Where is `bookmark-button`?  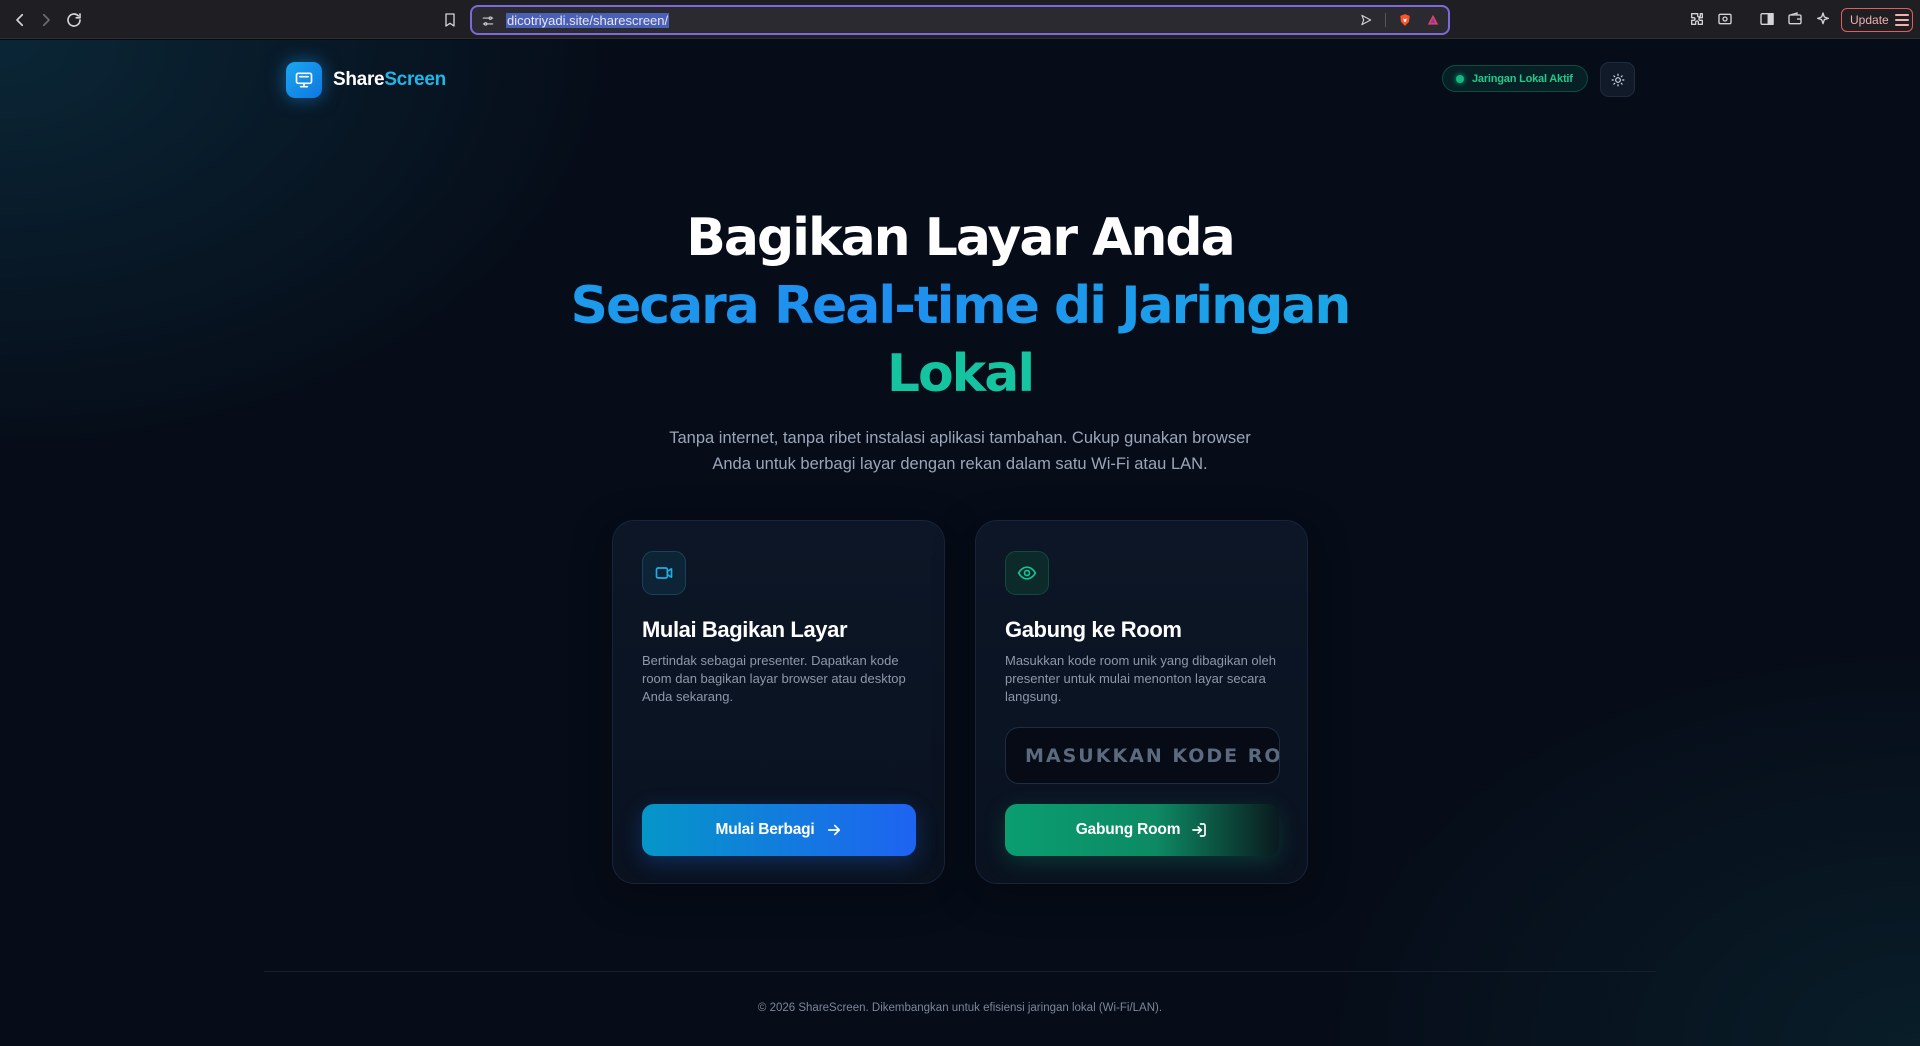 bookmark-button is located at coordinates (450, 20).